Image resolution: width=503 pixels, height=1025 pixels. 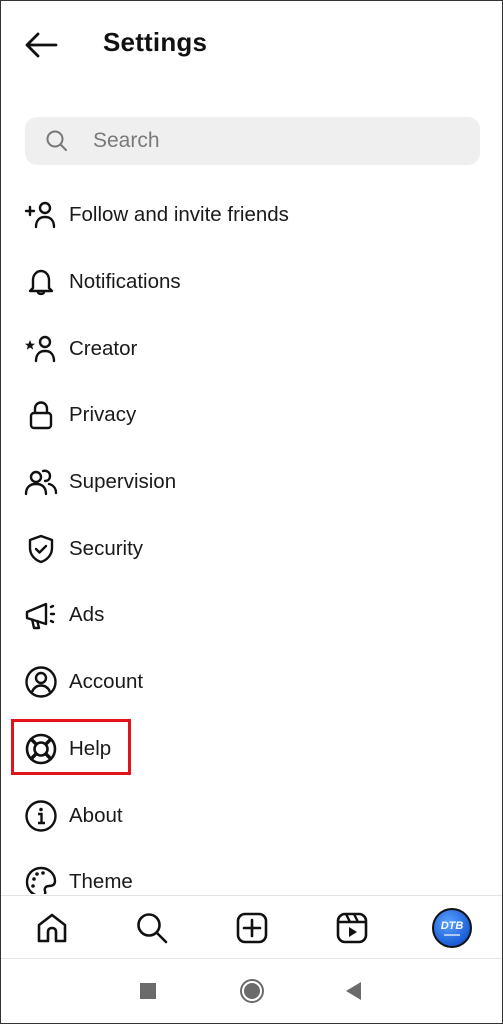 What do you see at coordinates (41, 282) in the screenshot?
I see `bell-icon` at bounding box center [41, 282].